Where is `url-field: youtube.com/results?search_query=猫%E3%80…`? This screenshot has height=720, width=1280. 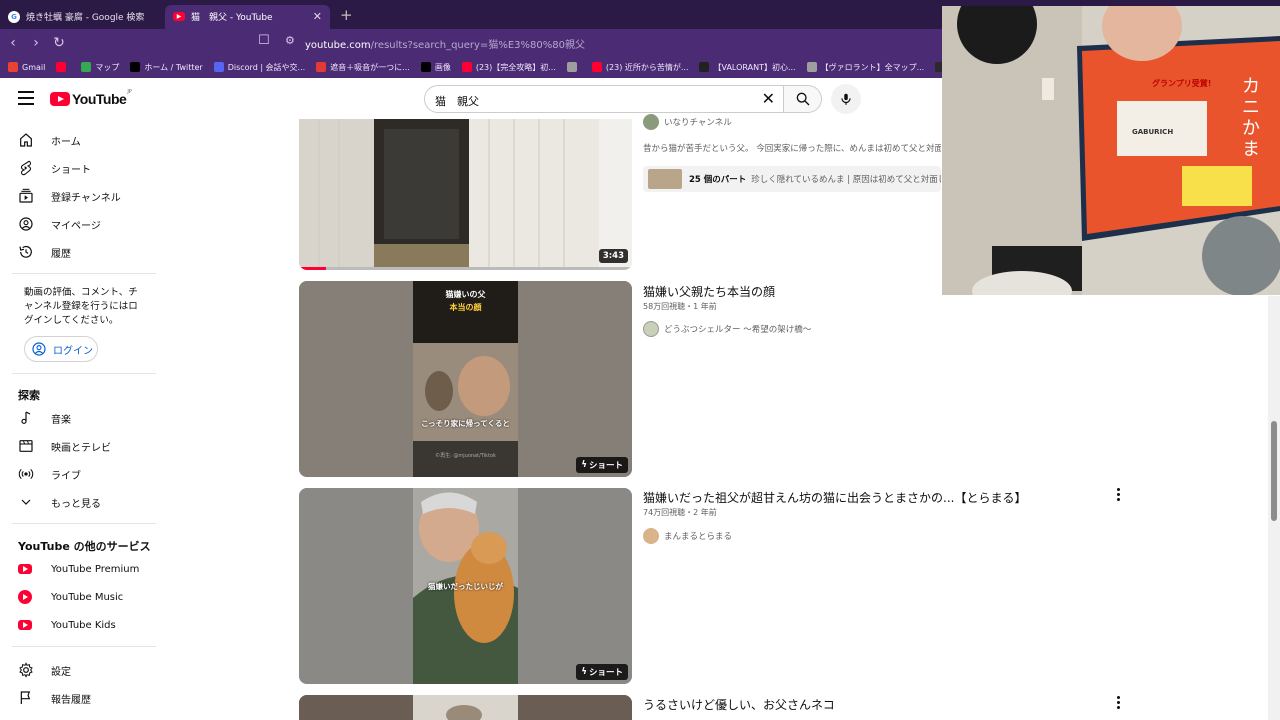 url-field: youtube.com/results?search_query=猫%E3%80… is located at coordinates (445, 43).